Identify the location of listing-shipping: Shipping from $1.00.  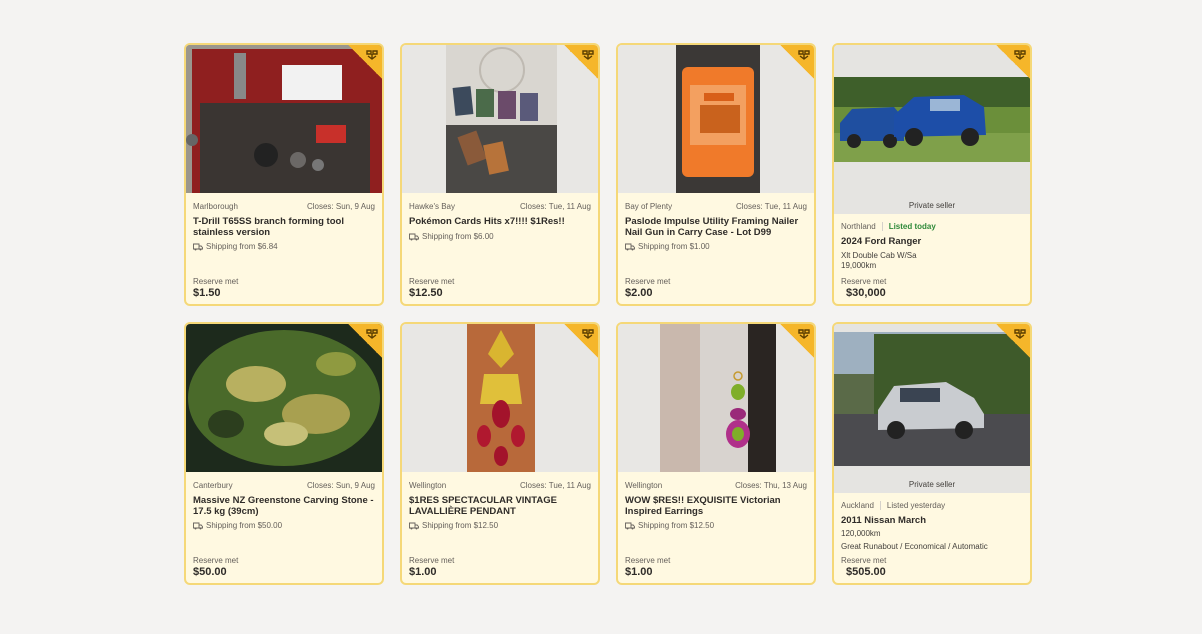
(667, 246).